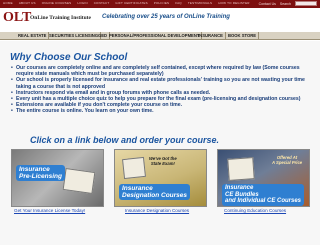 The height and width of the screenshot is (245, 320). What do you see at coordinates (131, 3) in the screenshot?
I see `top-link-gift-certificates: GIFT CERTIFICATES` at bounding box center [131, 3].